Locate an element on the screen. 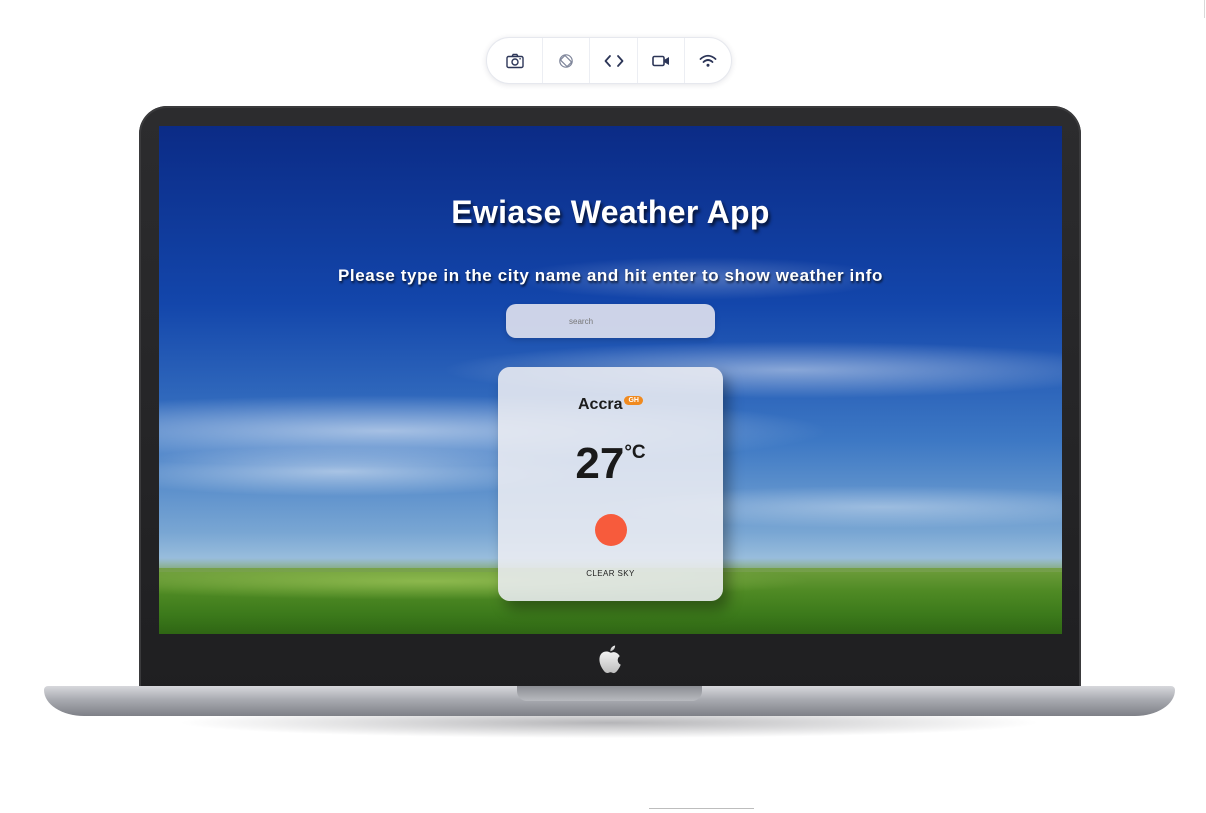  app-title: Ewiase Weather App is located at coordinates (610, 212).